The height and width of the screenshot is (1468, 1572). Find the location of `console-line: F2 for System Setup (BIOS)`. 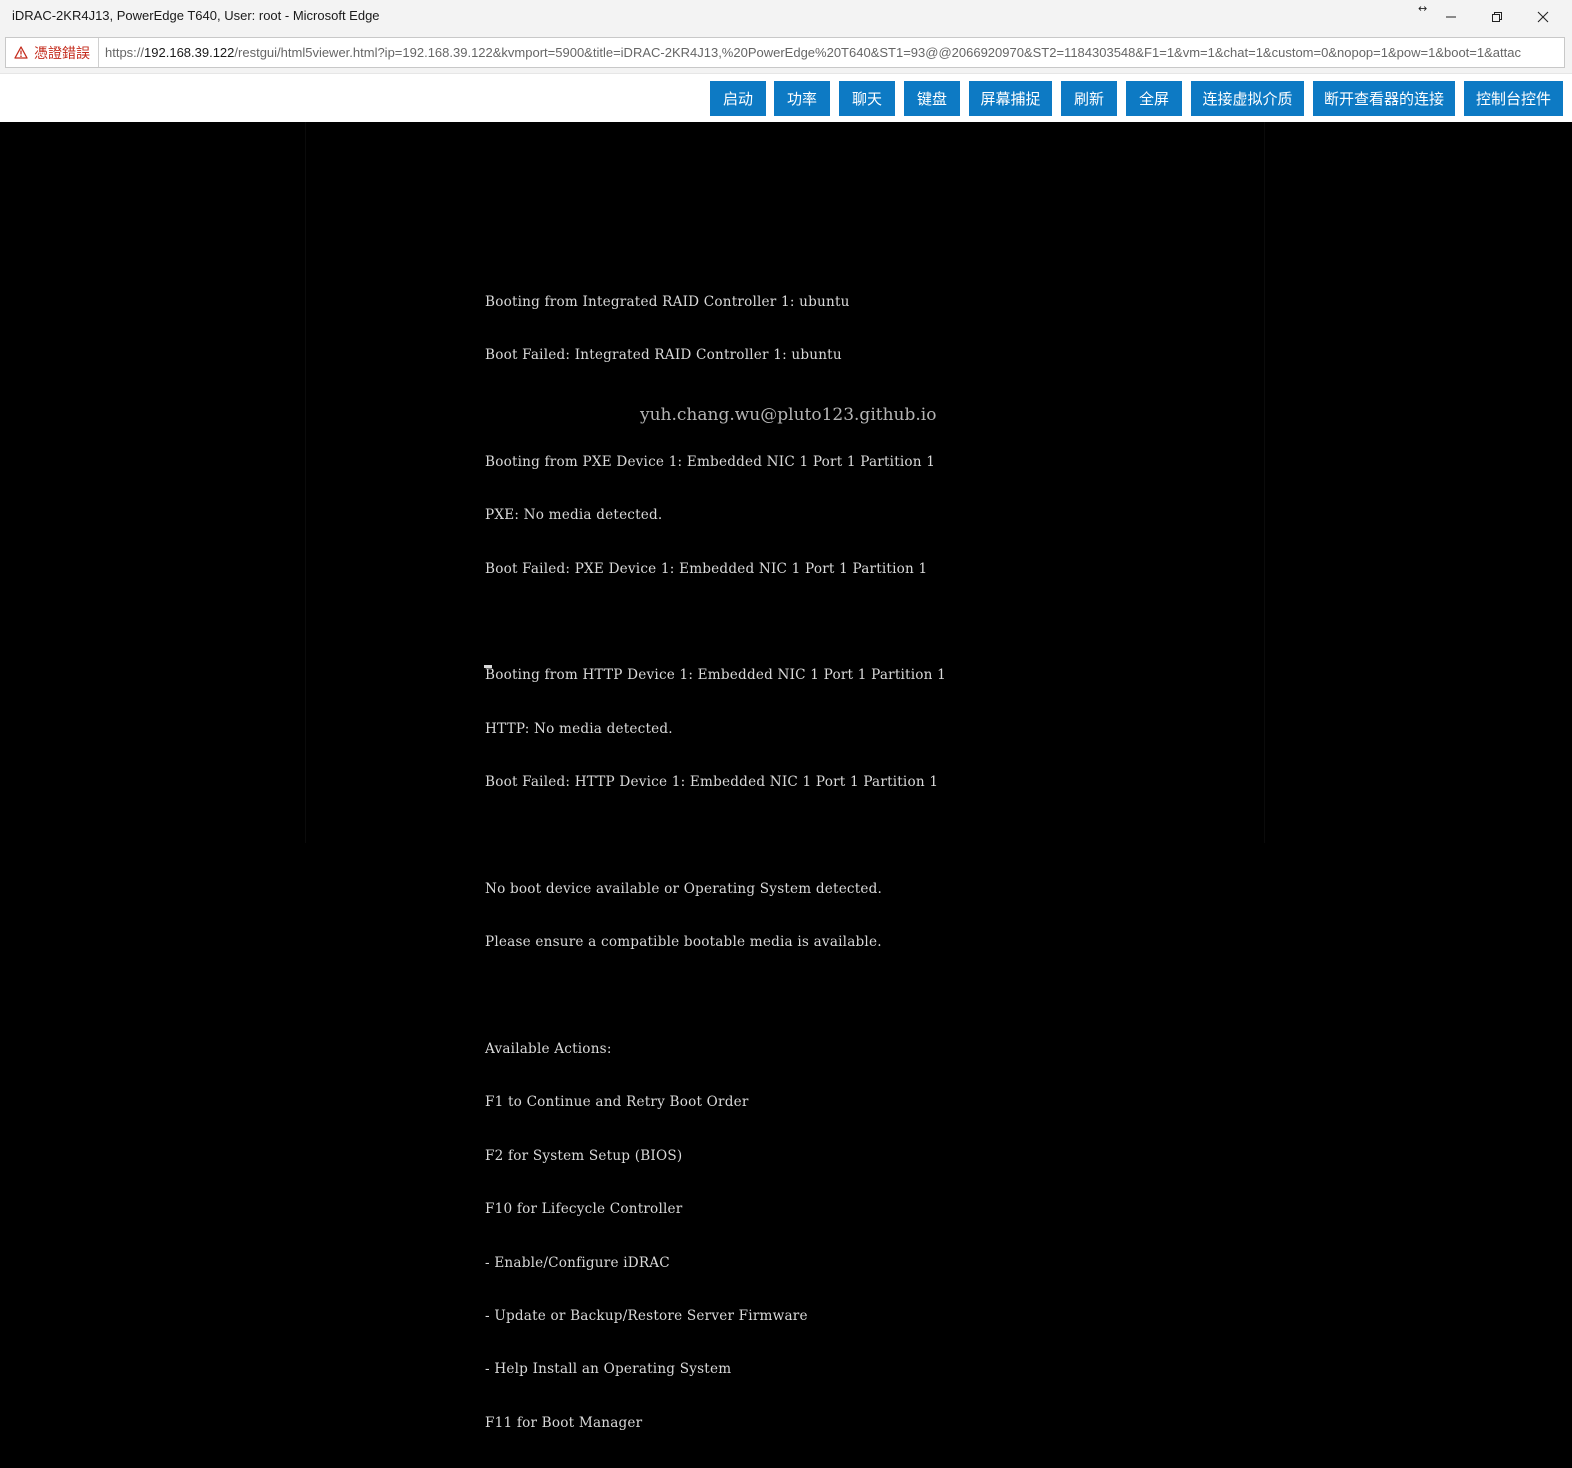

console-line: F2 for System Setup (BIOS) is located at coordinates (584, 1155).